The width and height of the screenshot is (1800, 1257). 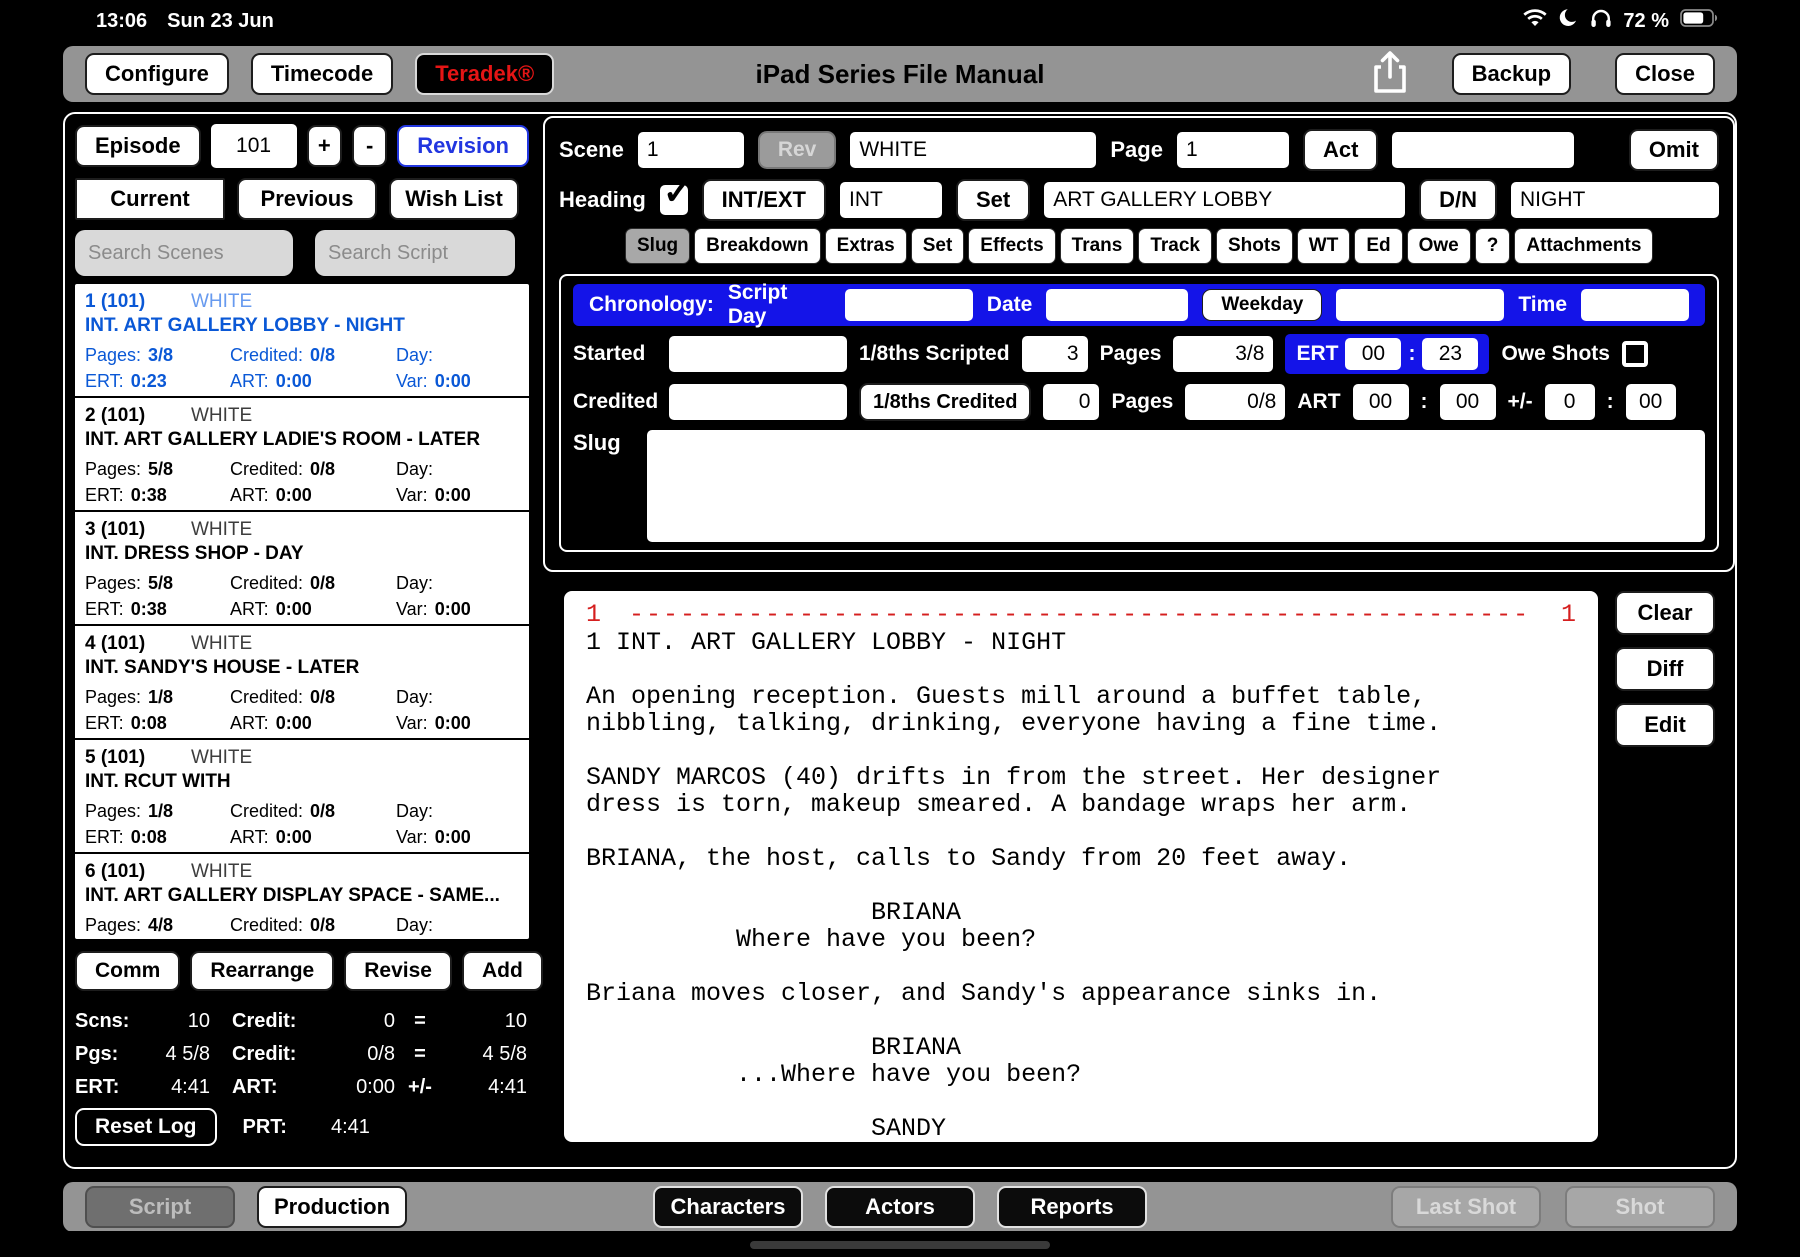 I want to click on page-number-input, so click(x=1232, y=150).